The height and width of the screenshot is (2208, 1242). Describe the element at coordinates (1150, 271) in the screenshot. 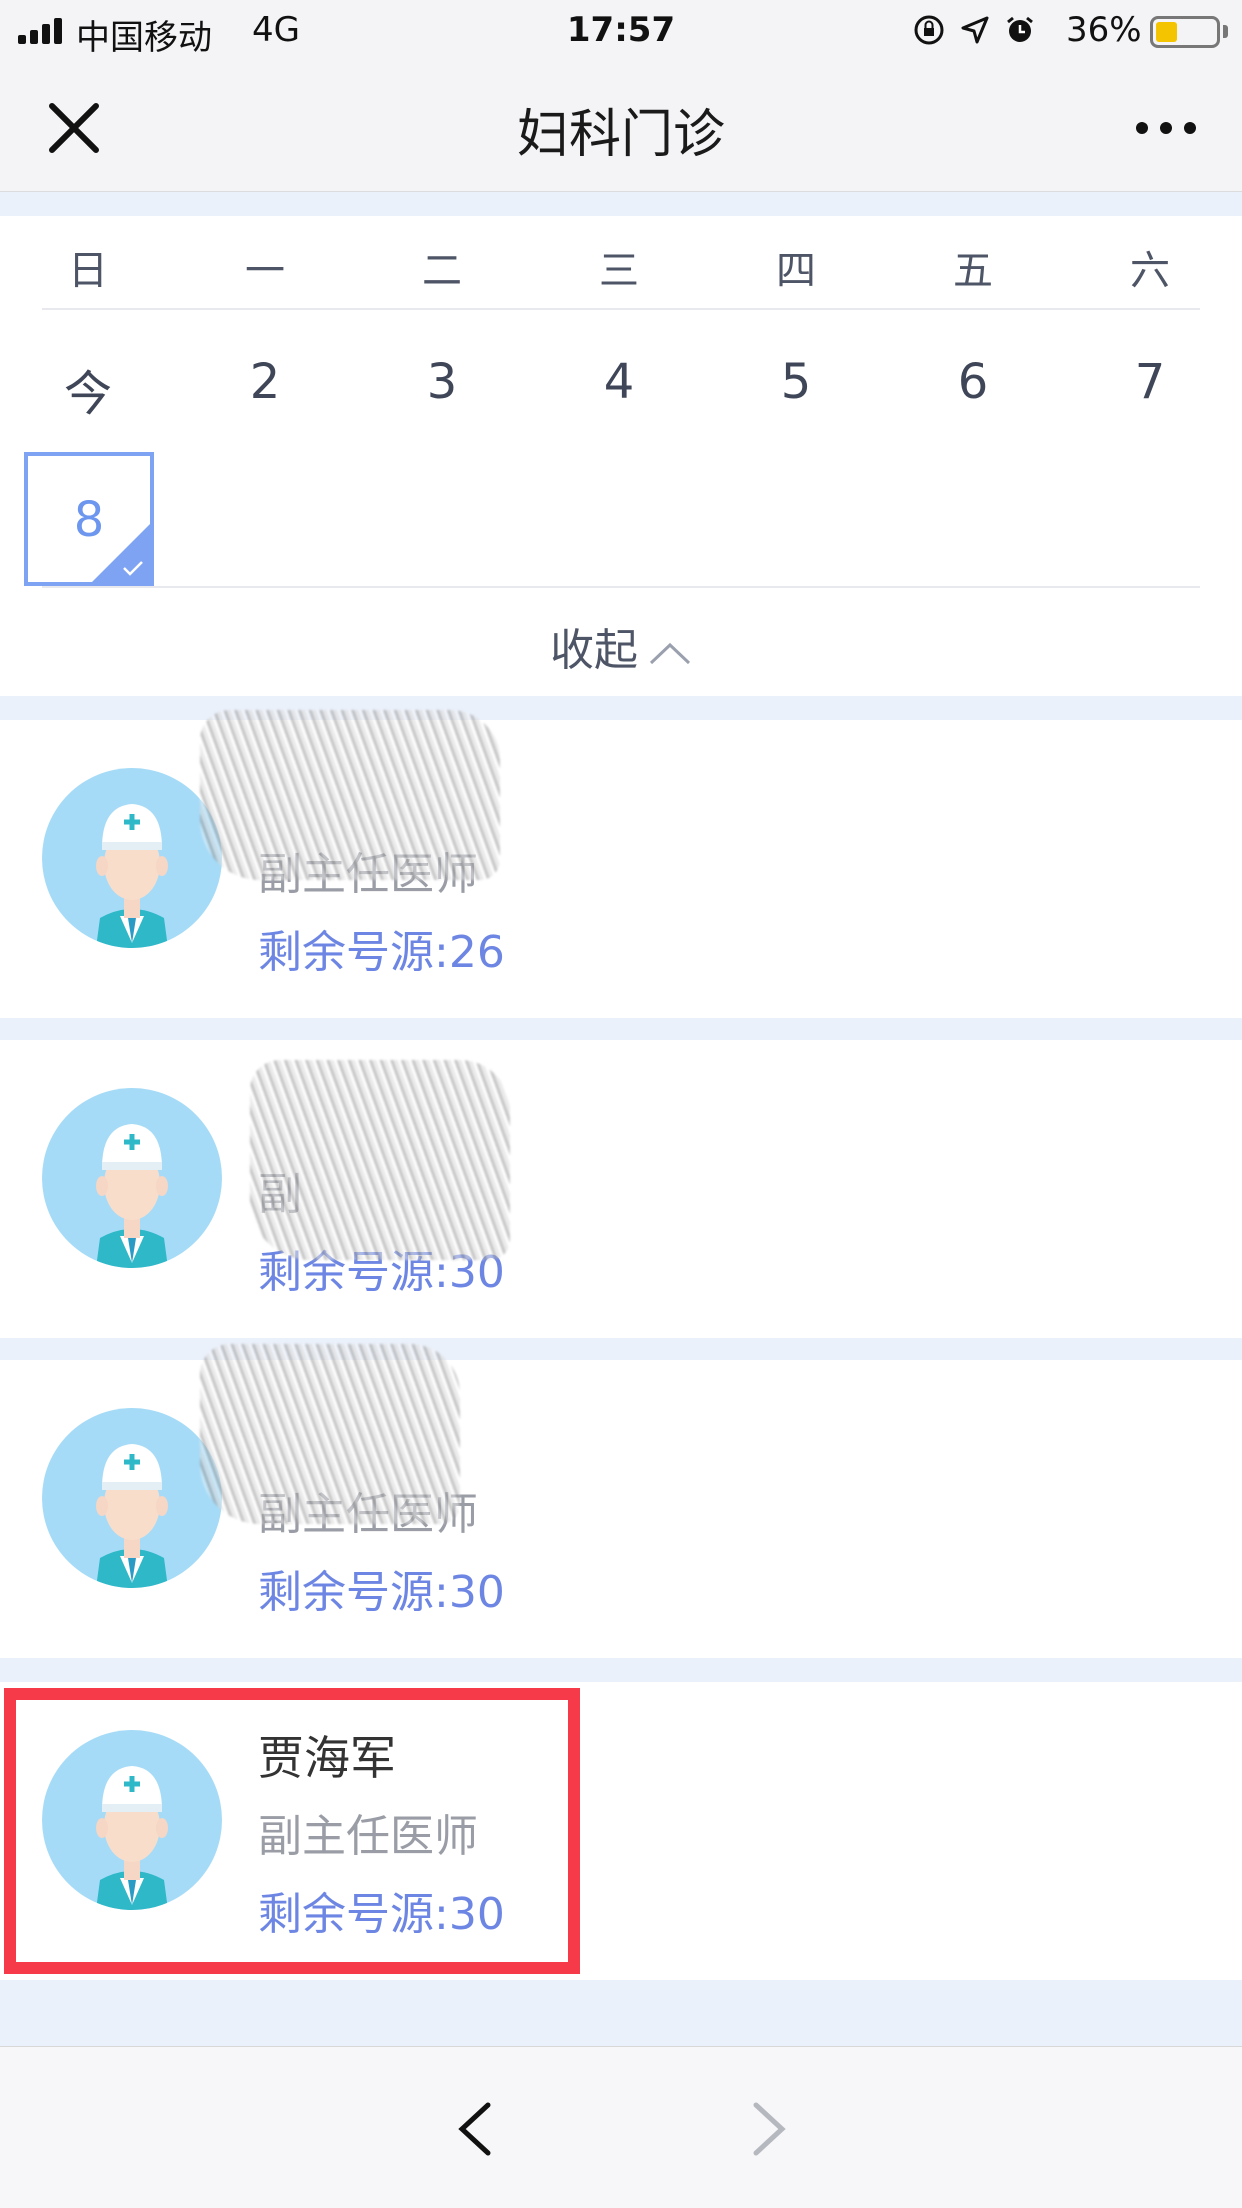

I see `weekday-label: 六` at that location.